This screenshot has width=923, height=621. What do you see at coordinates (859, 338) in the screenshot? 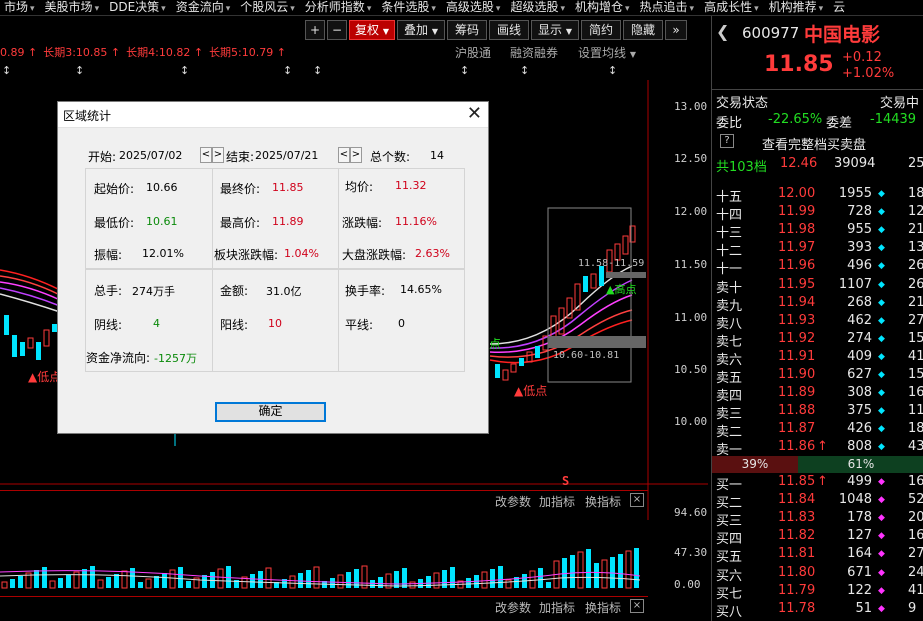
I see `level-volume: 274` at bounding box center [859, 338].